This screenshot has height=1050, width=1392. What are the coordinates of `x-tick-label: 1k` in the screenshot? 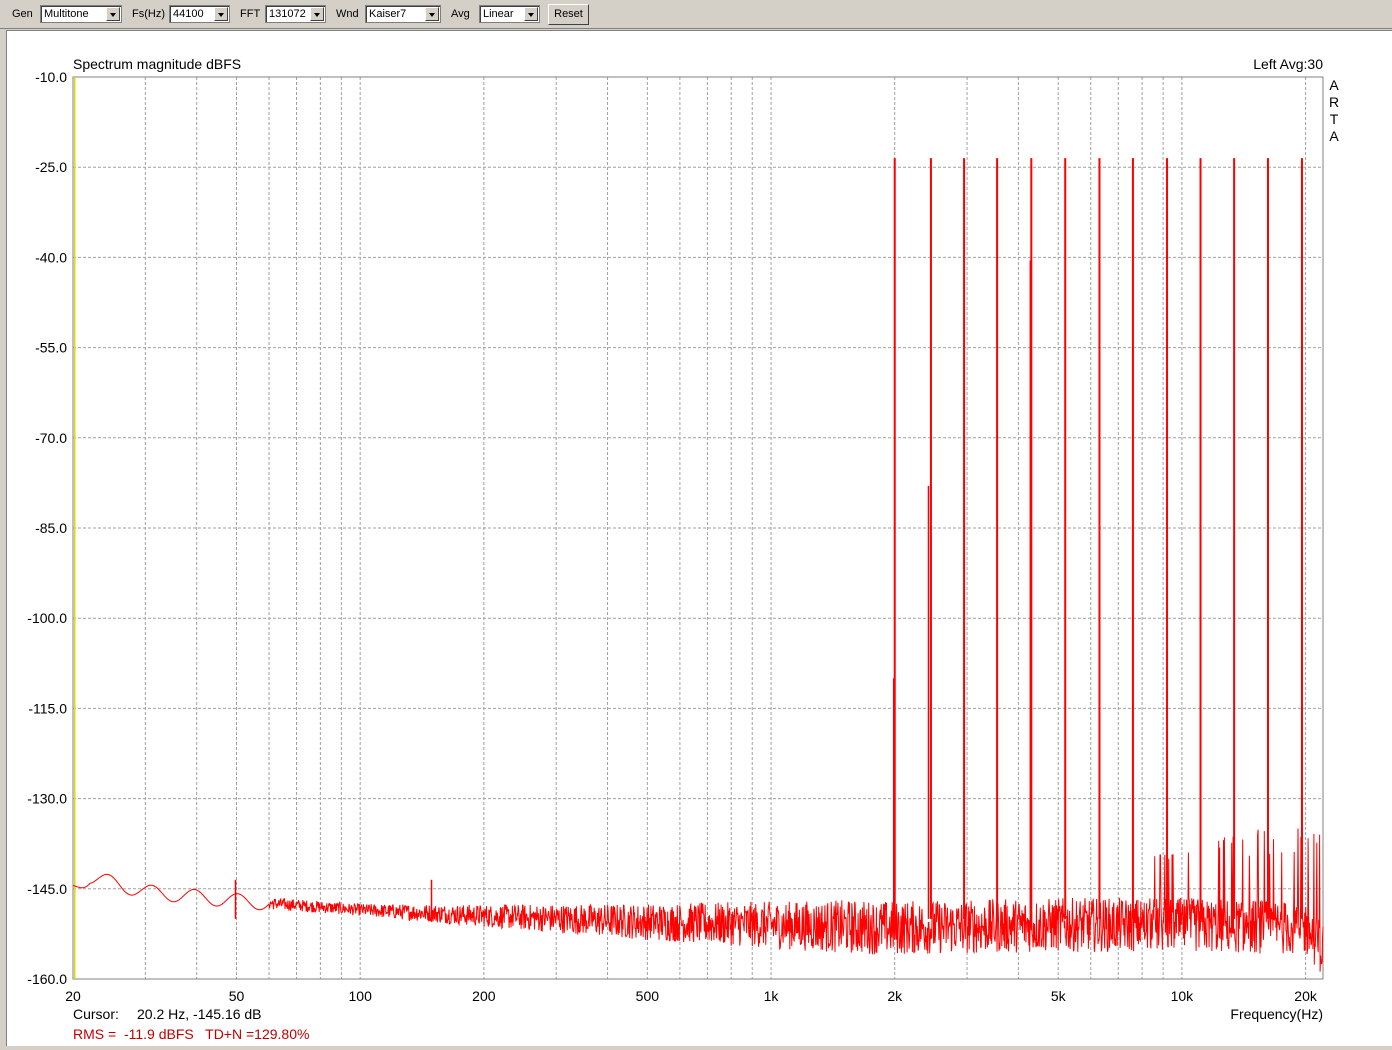 It's located at (772, 996).